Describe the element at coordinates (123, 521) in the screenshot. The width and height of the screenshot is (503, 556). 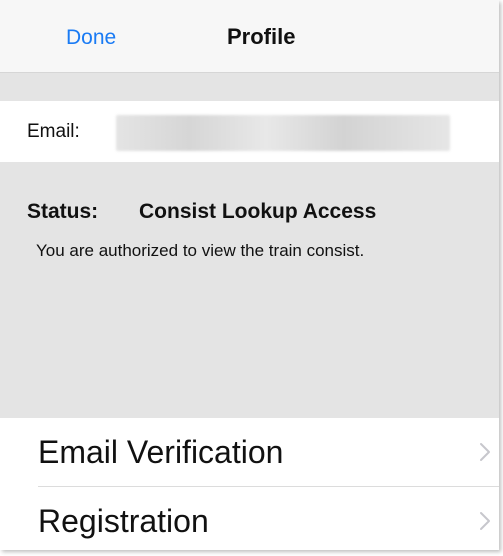
I see `menu-item-label: Registration` at that location.